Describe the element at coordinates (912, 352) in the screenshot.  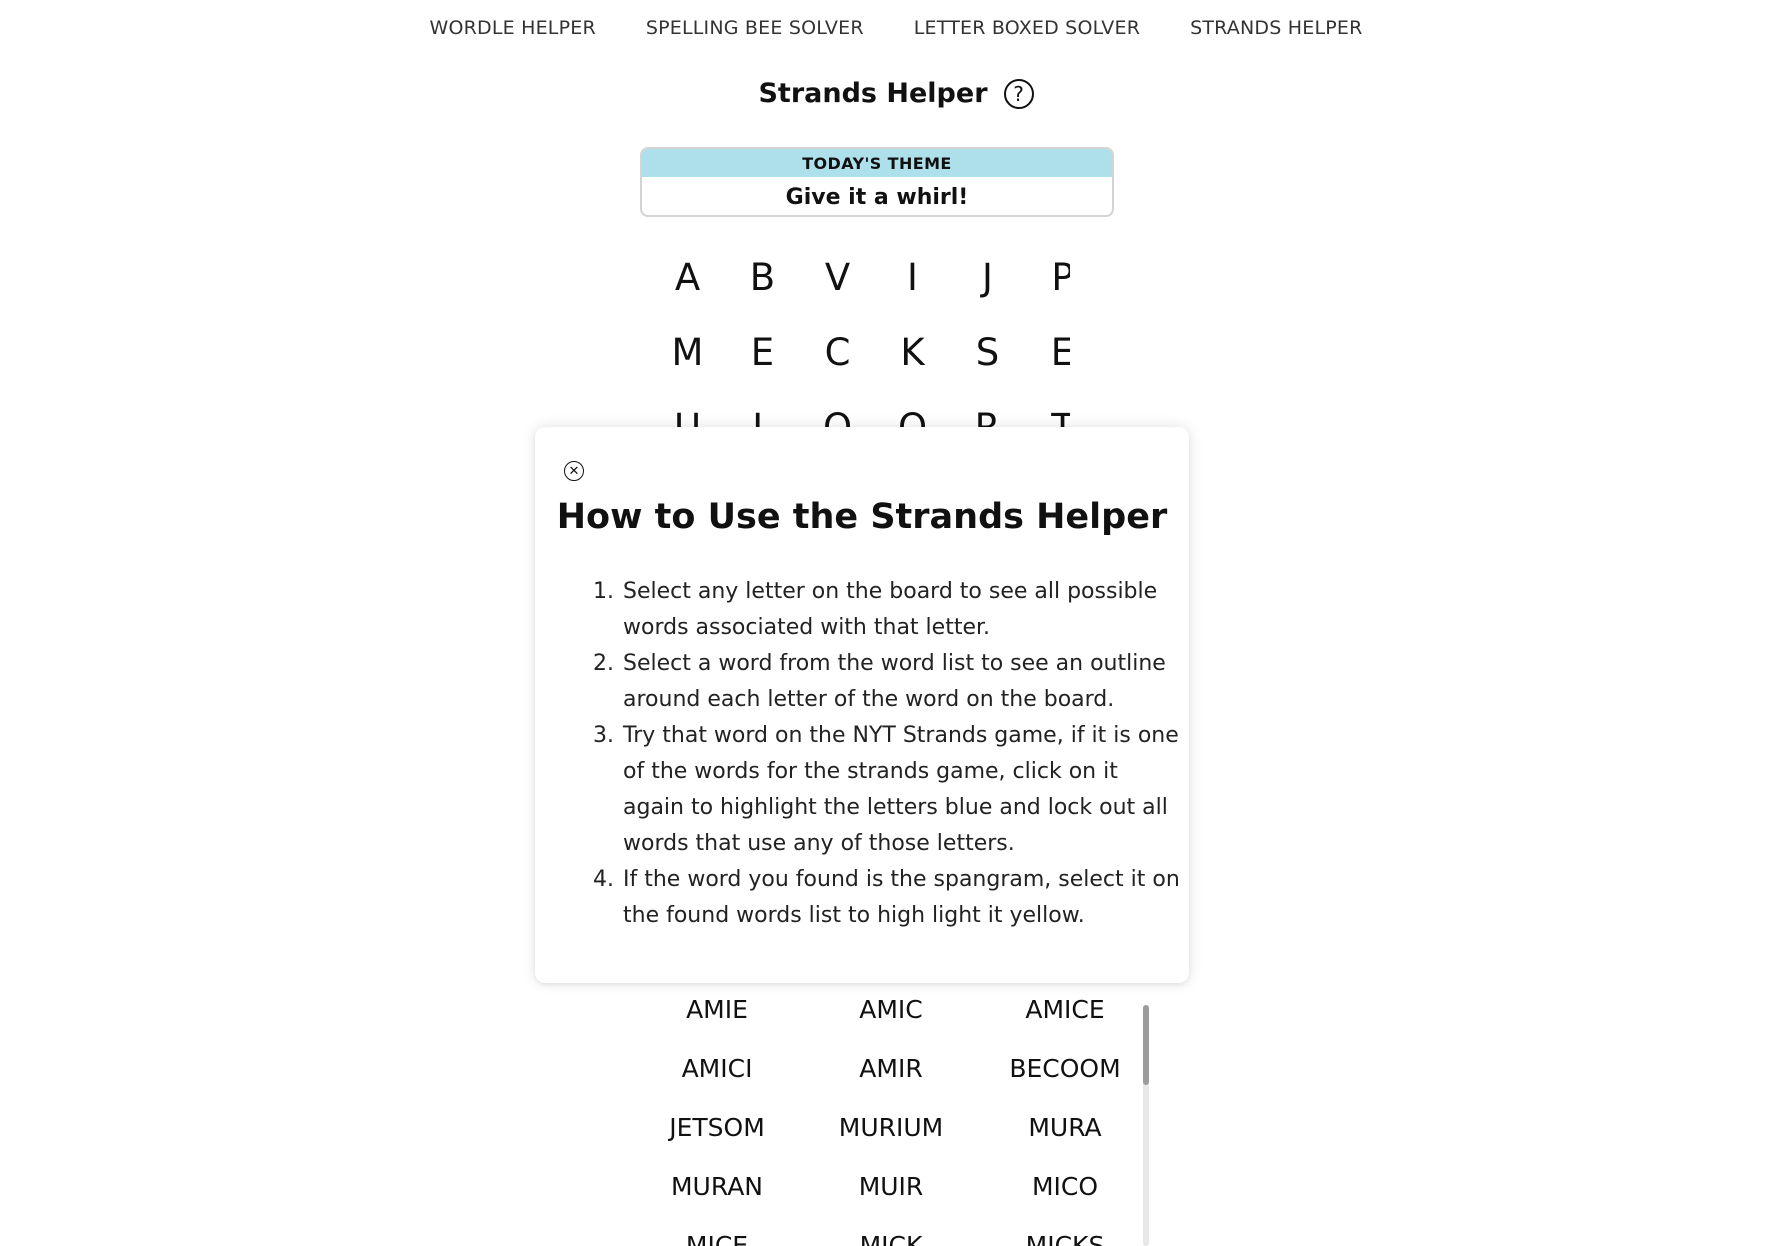
I see `board-letter: K` at that location.